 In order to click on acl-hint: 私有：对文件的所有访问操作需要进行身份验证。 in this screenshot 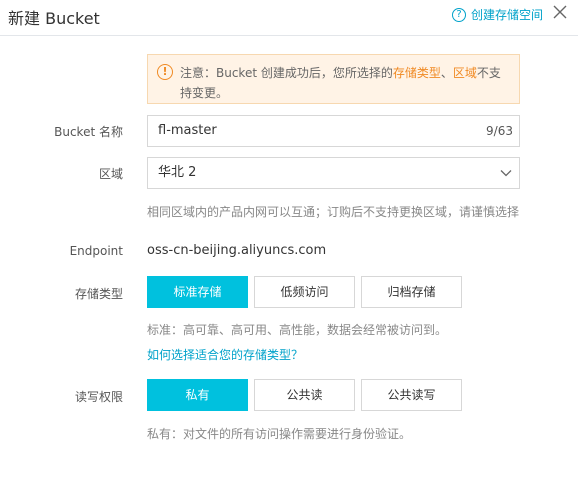, I will do `click(279, 434)`.